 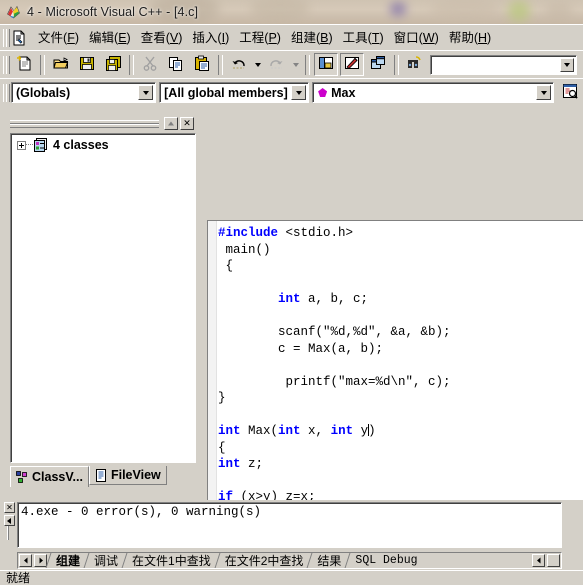 What do you see at coordinates (171, 123) in the screenshot?
I see `workspace-minimize-button` at bounding box center [171, 123].